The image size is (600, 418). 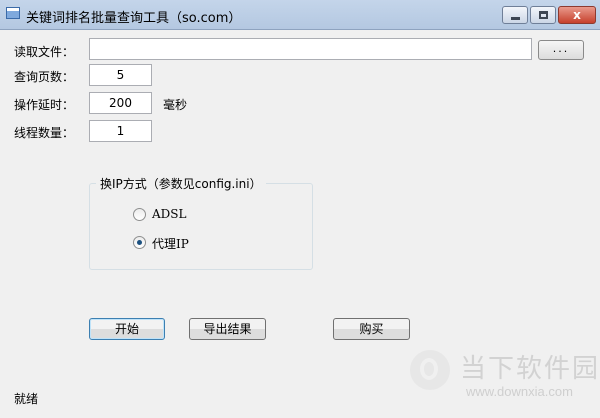 I want to click on pages-label: 查询页数：, so click(x=44, y=77).